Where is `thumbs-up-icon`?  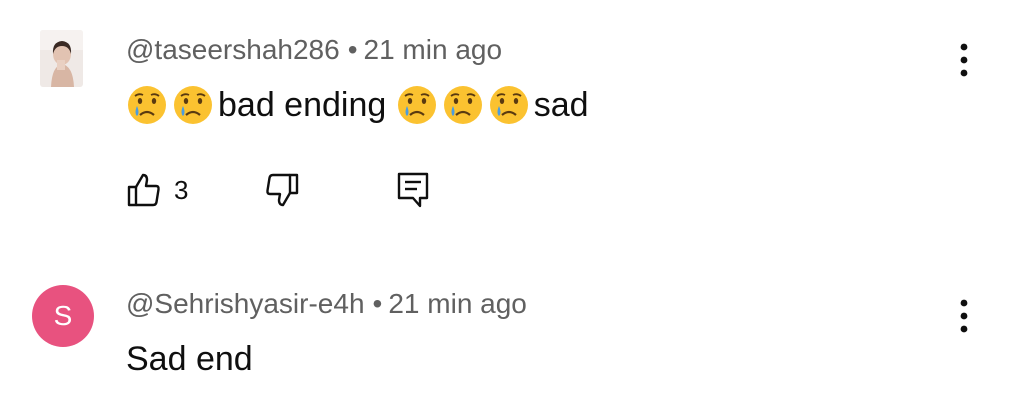
thumbs-up-icon is located at coordinates (143, 190).